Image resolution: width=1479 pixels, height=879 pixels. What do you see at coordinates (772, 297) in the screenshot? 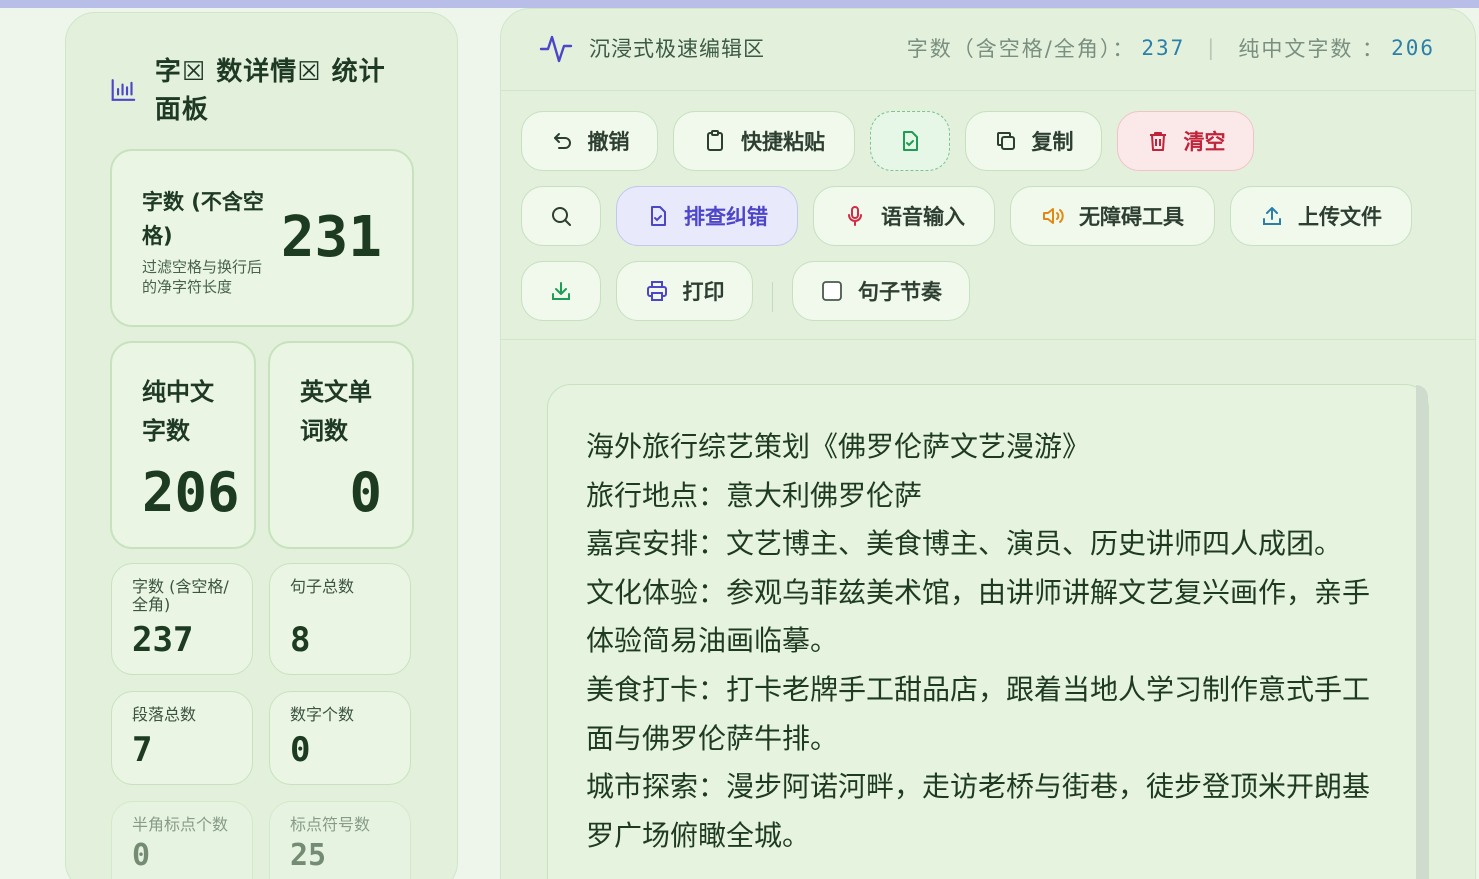
I see `toolbar-divider` at bounding box center [772, 297].